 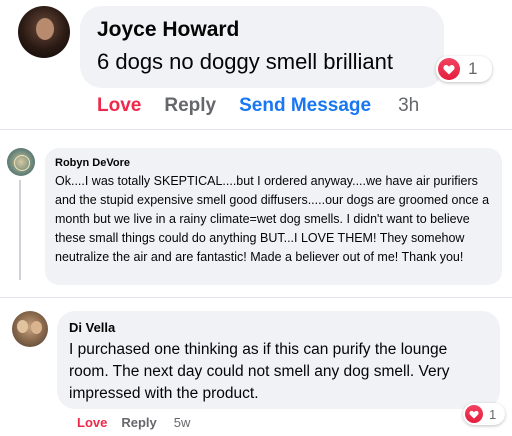 I want to click on comment-actions: Love Reply Send Message 3h, so click(x=258, y=106).